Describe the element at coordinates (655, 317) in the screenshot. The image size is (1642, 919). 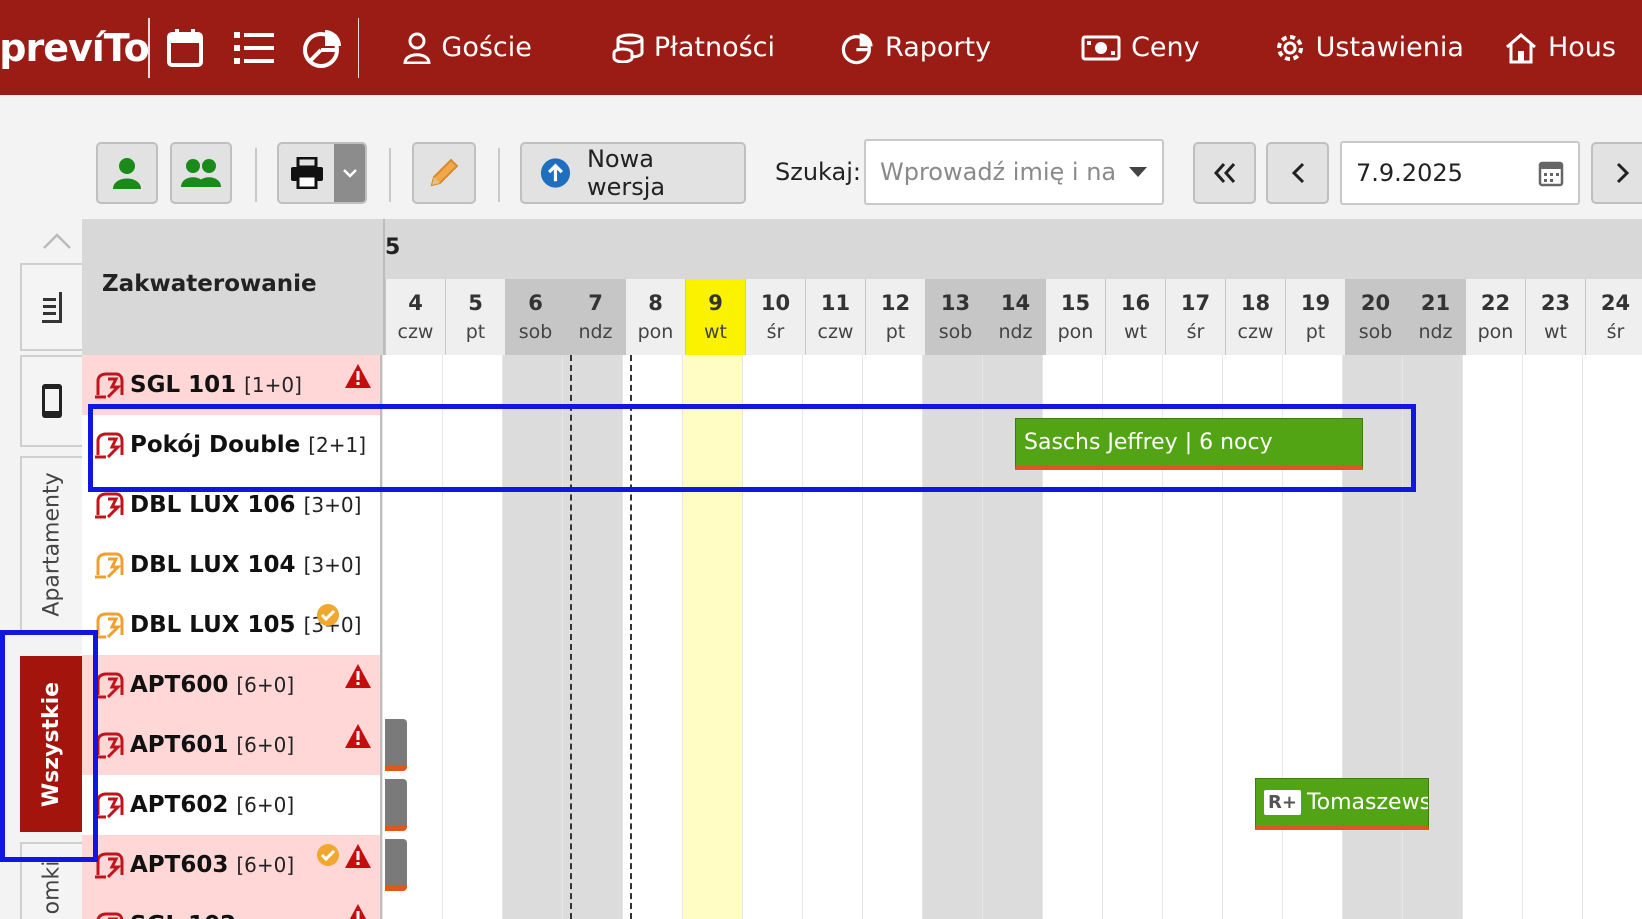
I see `day-column-header: 8 pon` at that location.